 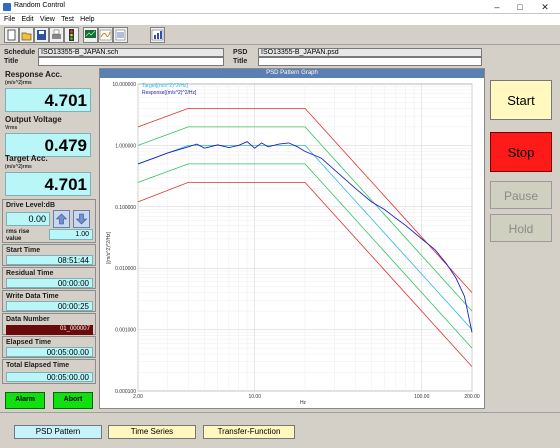 I want to click on monitor-icon, so click(x=90, y=35).